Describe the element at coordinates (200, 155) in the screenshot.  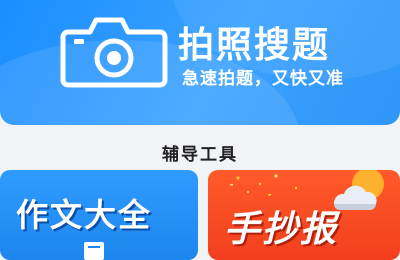
I see `section-title: 辅导工具` at that location.